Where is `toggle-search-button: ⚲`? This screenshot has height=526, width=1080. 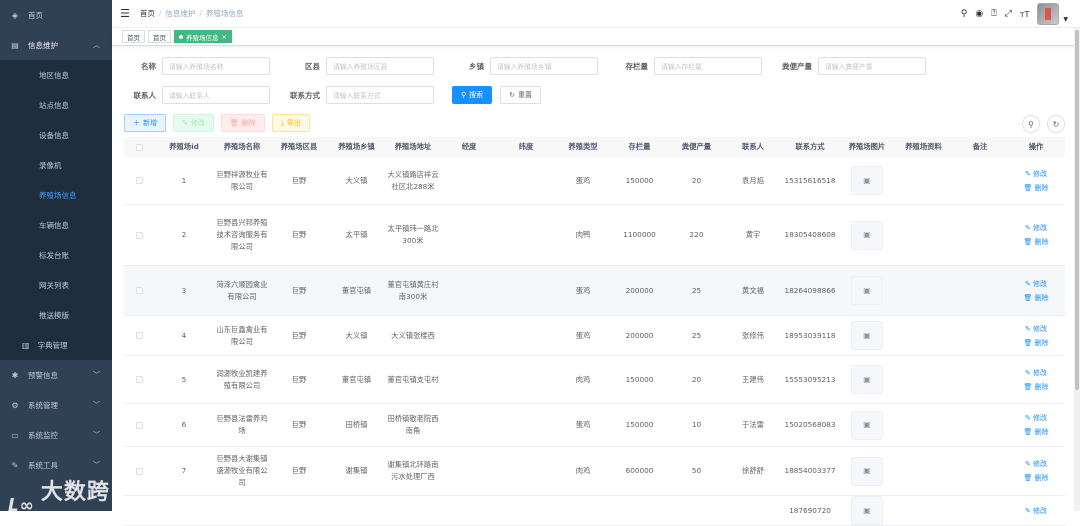 toggle-search-button: ⚲ is located at coordinates (1031, 124).